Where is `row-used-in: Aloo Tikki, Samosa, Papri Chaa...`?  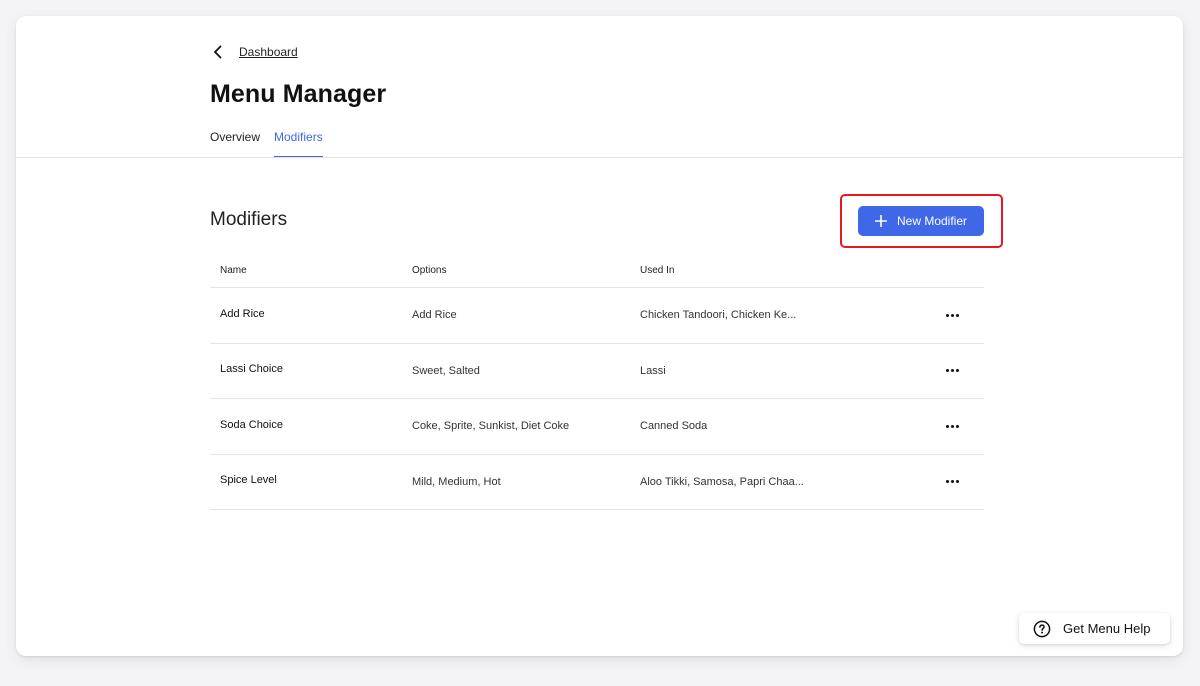
row-used-in: Aloo Tikki, Samosa, Papri Chaa... is located at coordinates (722, 481).